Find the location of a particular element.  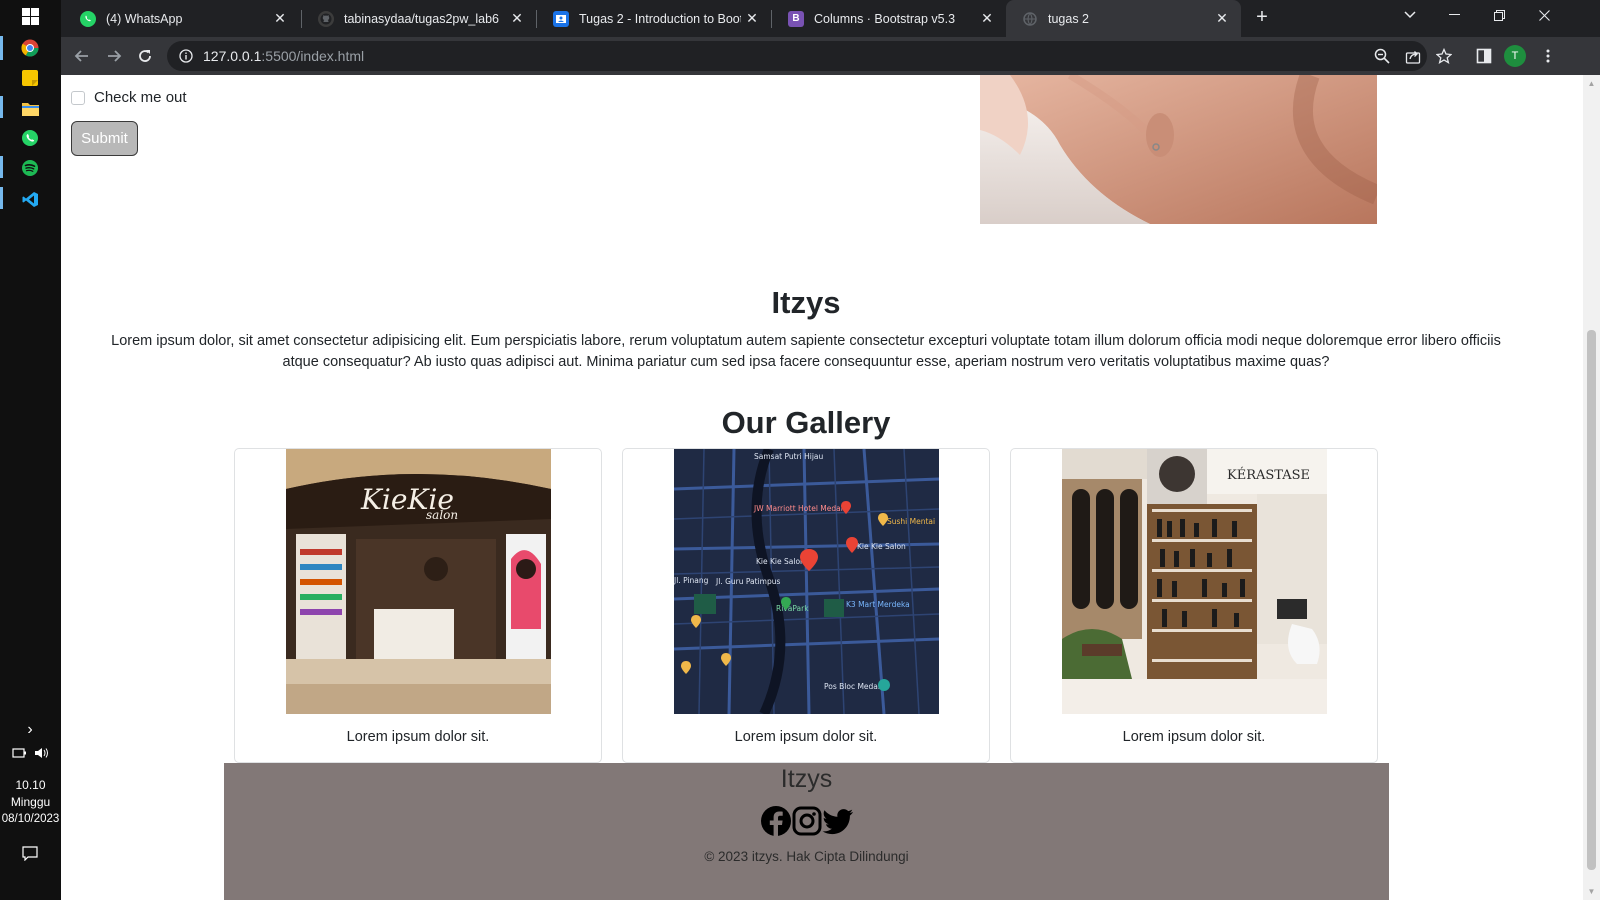

scrollbar-thumb is located at coordinates (1591, 600).